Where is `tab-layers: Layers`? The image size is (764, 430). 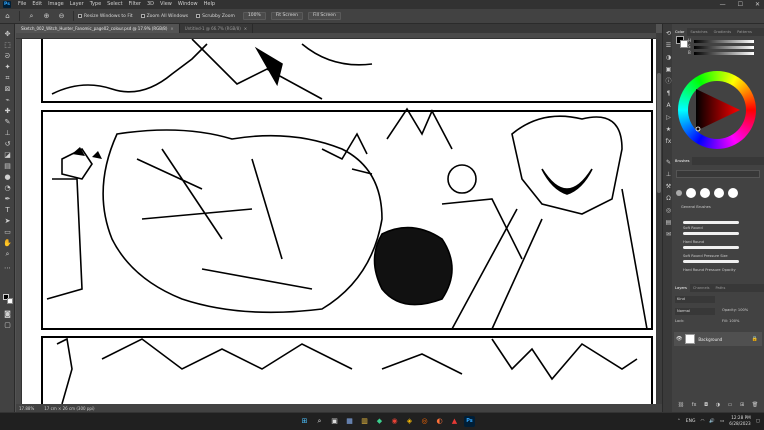
tab-layers: Layers is located at coordinates (681, 288).